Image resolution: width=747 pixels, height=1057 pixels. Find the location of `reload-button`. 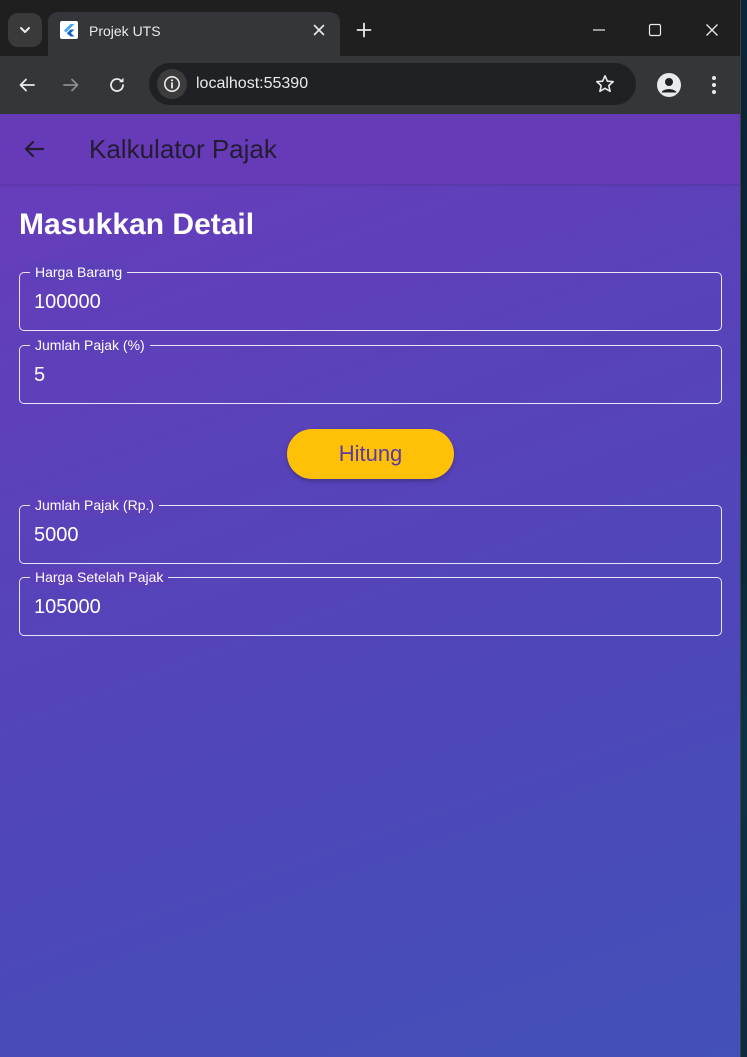

reload-button is located at coordinates (117, 85).